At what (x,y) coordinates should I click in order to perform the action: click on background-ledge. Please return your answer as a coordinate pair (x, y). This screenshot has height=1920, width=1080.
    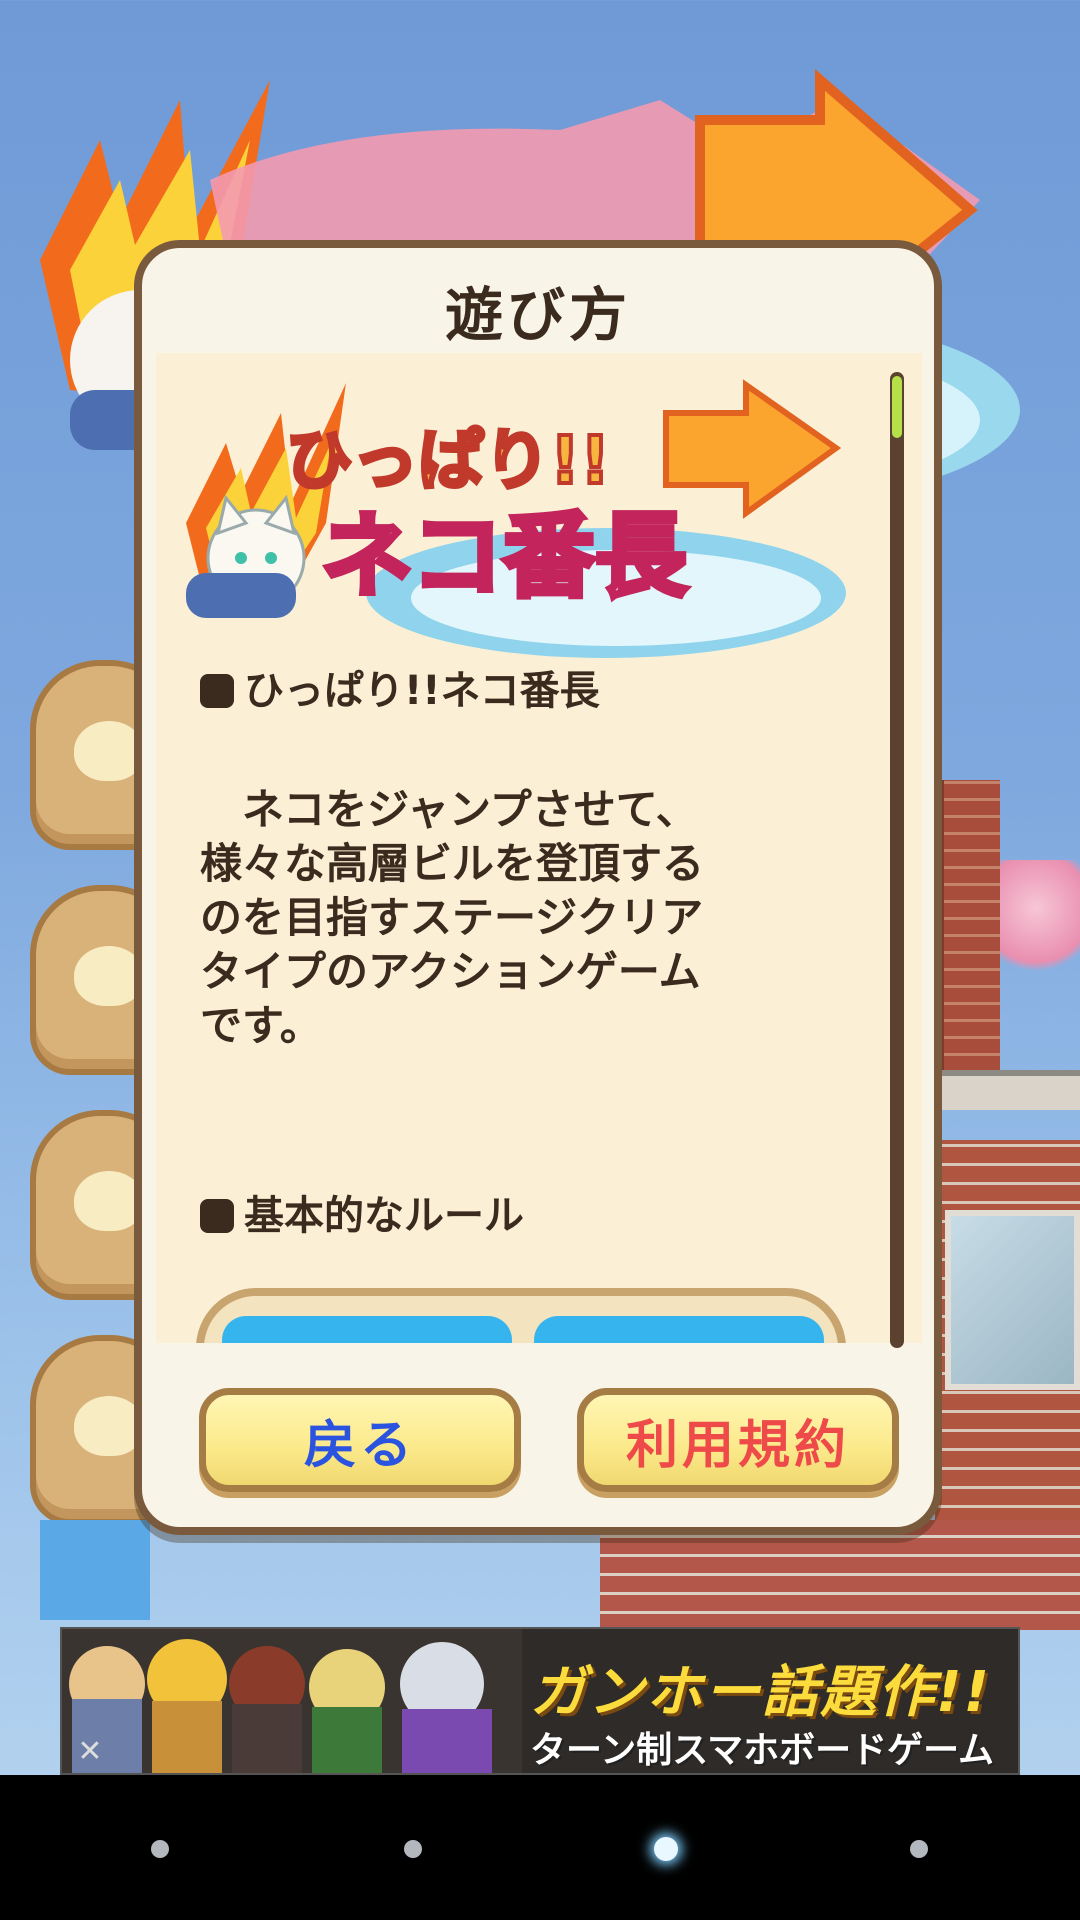
    Looking at the image, I should click on (1010, 1090).